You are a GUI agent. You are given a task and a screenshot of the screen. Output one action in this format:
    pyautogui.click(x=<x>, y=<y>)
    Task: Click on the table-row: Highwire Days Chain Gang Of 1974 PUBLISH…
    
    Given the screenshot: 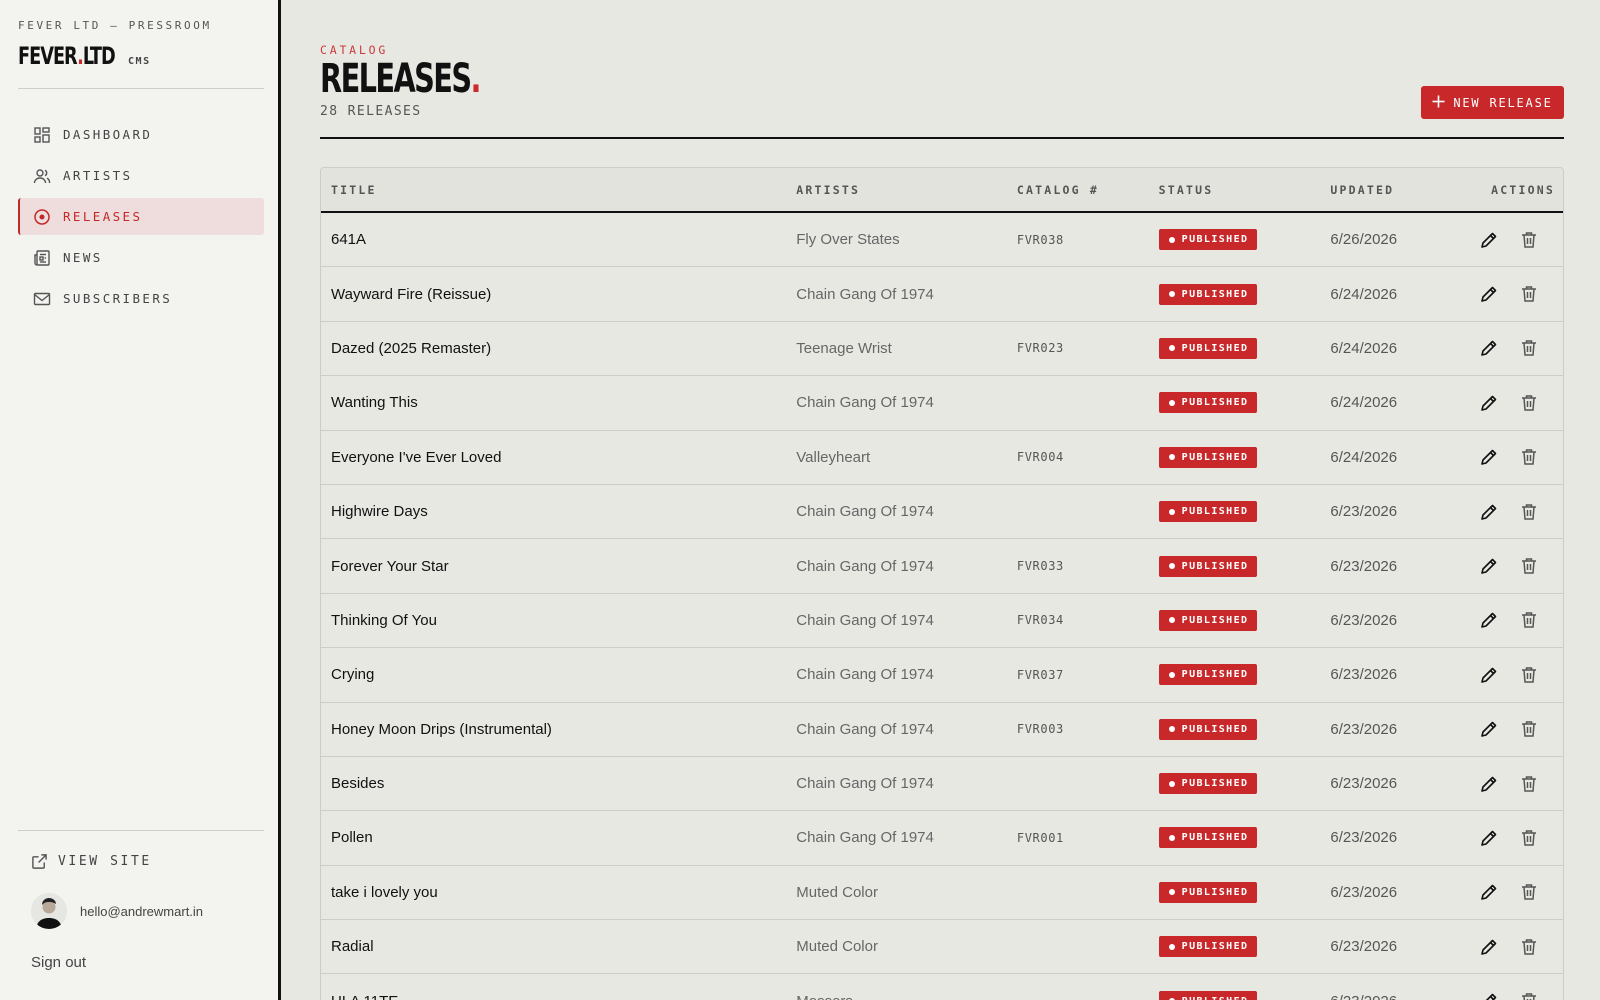 What is the action you would take?
    pyautogui.click(x=942, y=512)
    